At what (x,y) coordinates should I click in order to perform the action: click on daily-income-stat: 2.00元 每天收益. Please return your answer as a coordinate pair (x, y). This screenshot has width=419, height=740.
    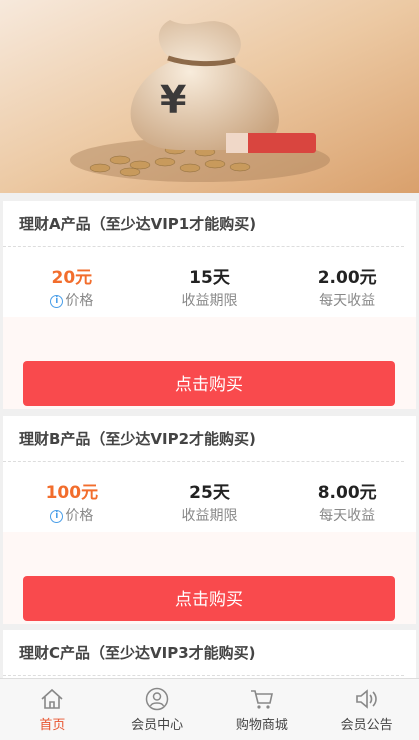
    Looking at the image, I should click on (347, 294).